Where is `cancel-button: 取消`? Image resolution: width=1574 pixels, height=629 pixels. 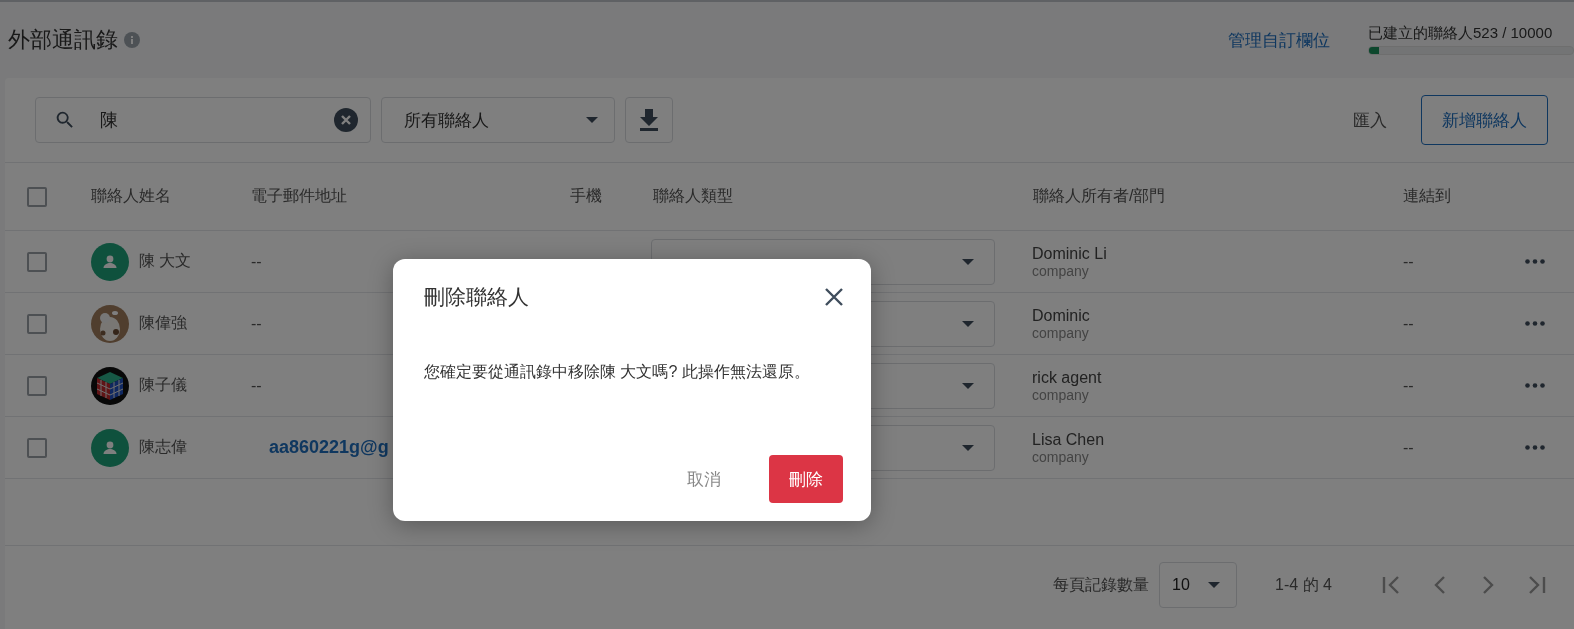
cancel-button: 取消 is located at coordinates (704, 479).